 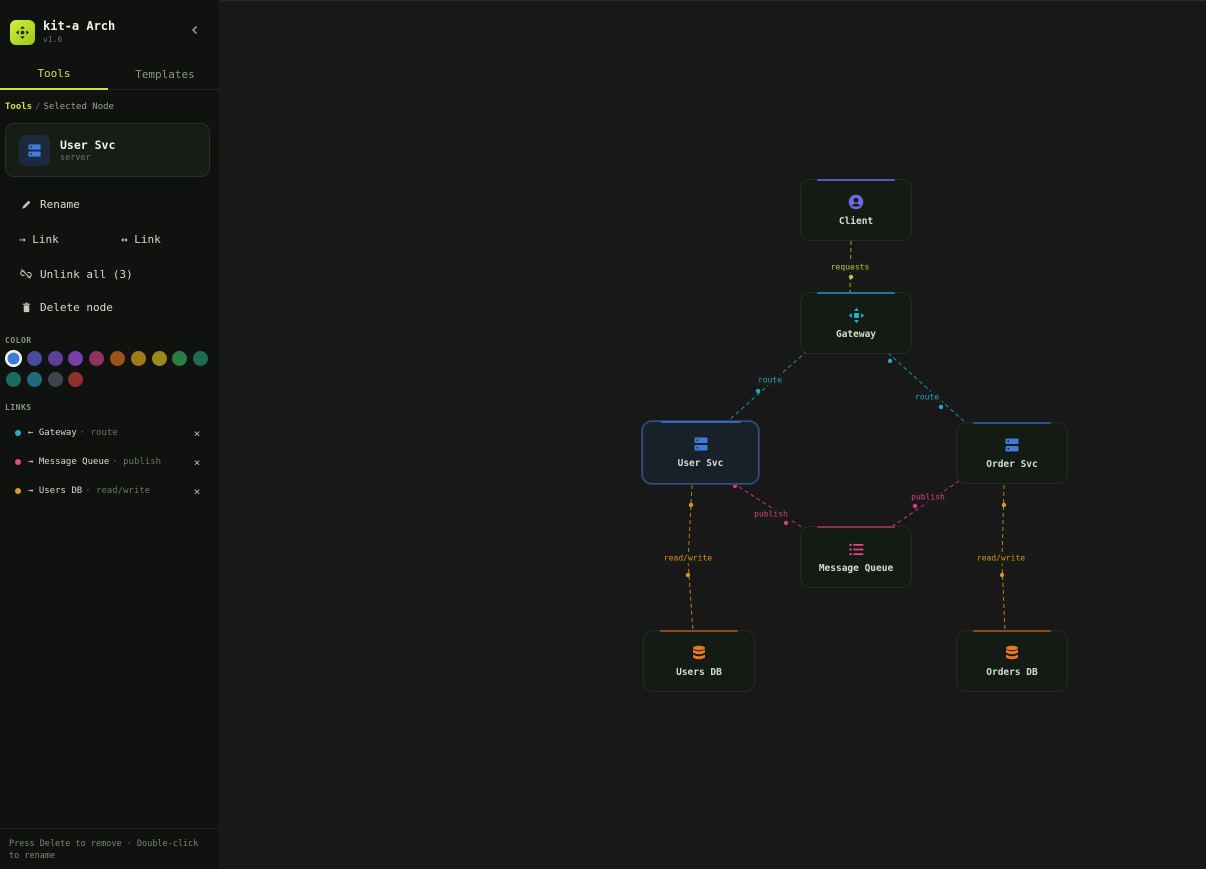 I want to click on app-title: kit-a Arch, so click(x=79, y=26).